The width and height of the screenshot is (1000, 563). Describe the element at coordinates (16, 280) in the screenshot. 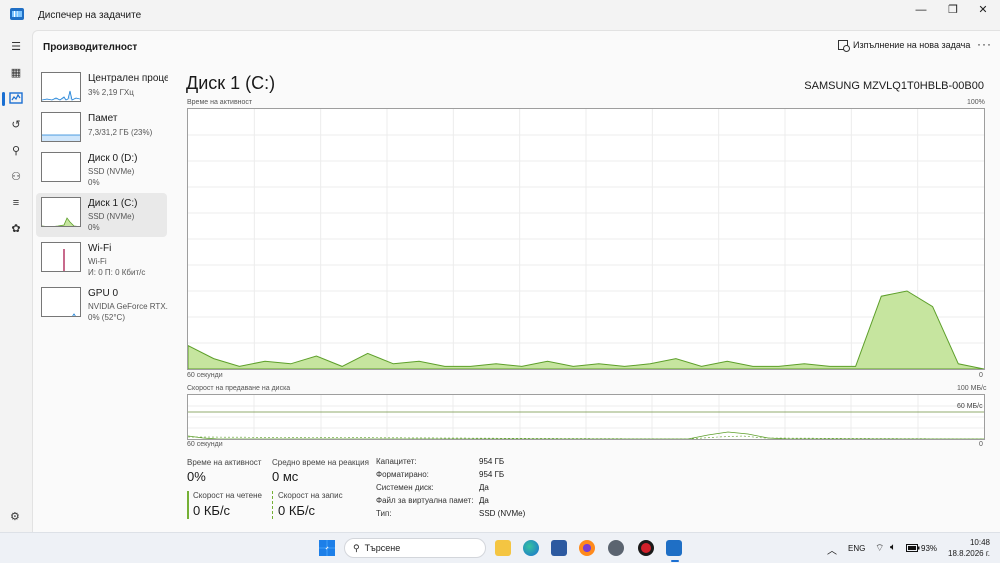

I see `nav-rail: ☰ ▦ ↺ ⚲ ⚇ ≡ ✿` at that location.